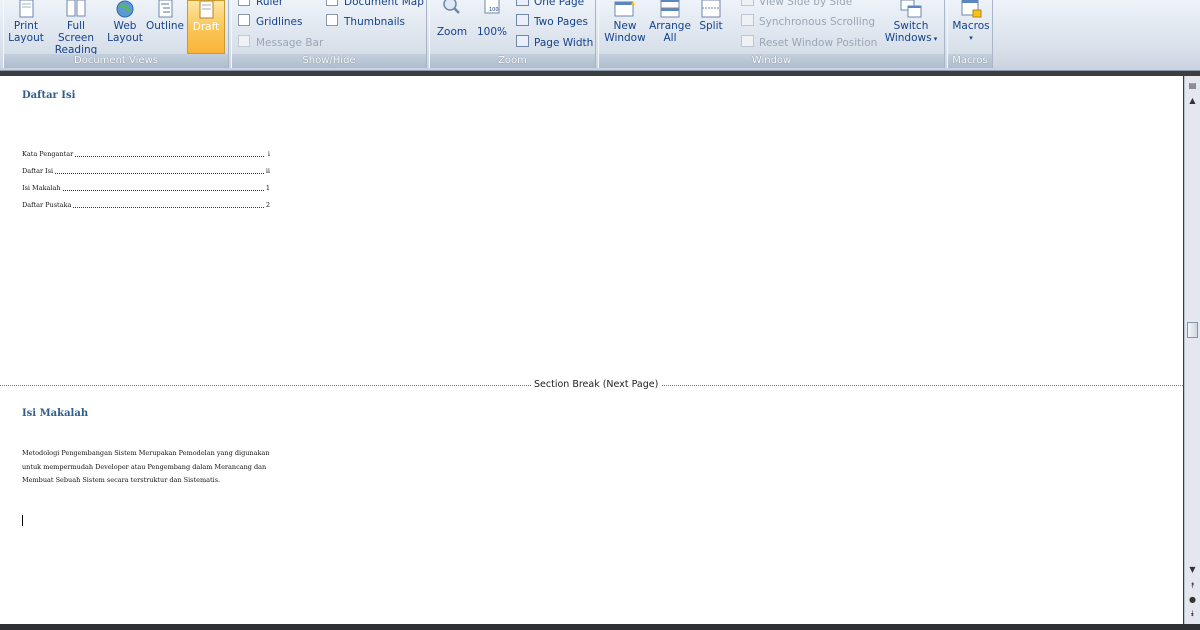  I want to click on split-button: Split, so click(711, 27).